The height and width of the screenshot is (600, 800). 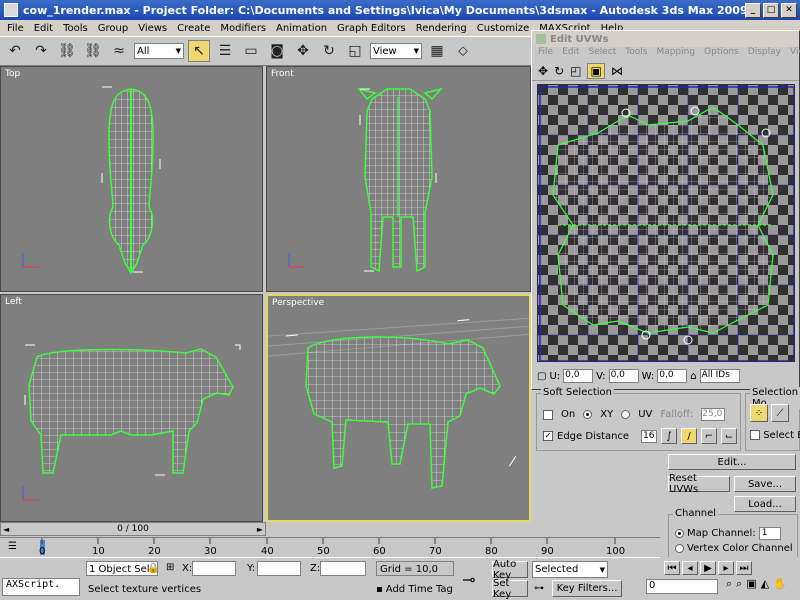 What do you see at coordinates (755, 435) in the screenshot?
I see `select-element-checkbox` at bounding box center [755, 435].